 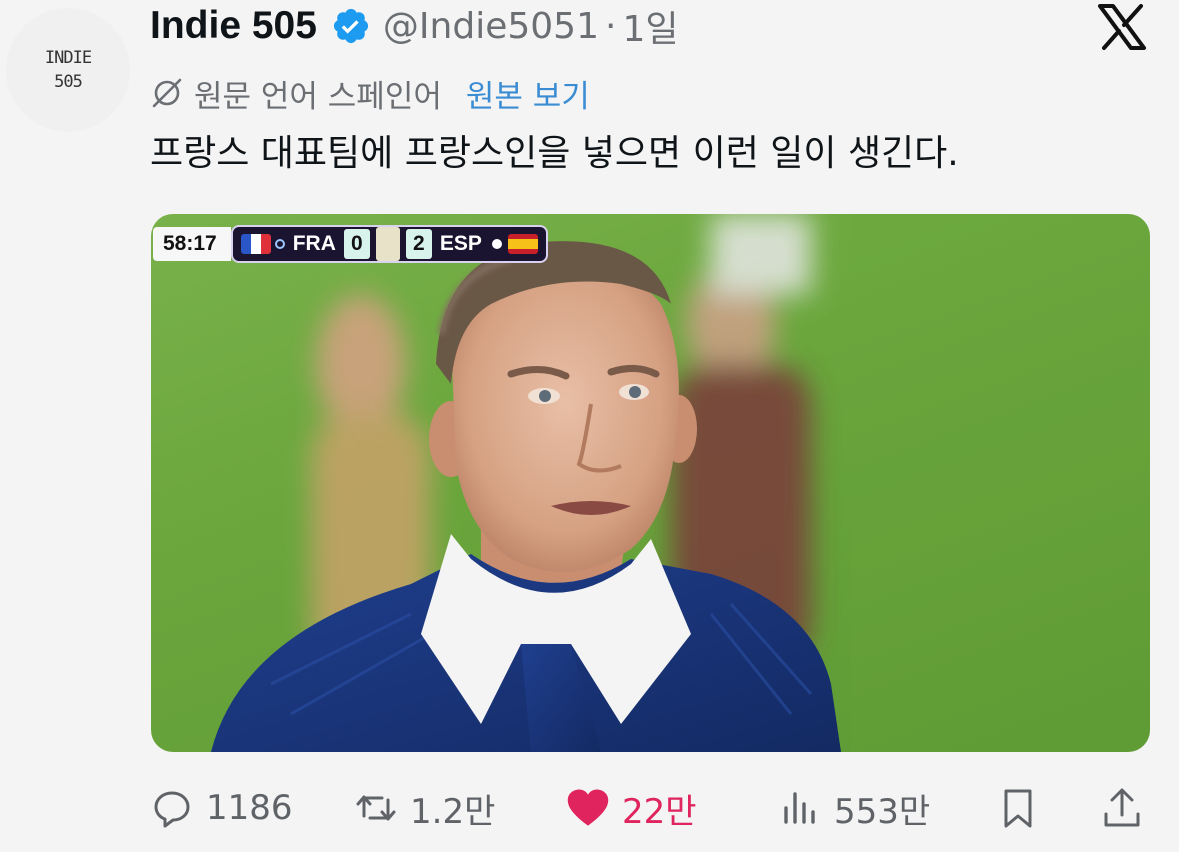 I want to click on tournament-logo-icon, so click(x=387, y=244).